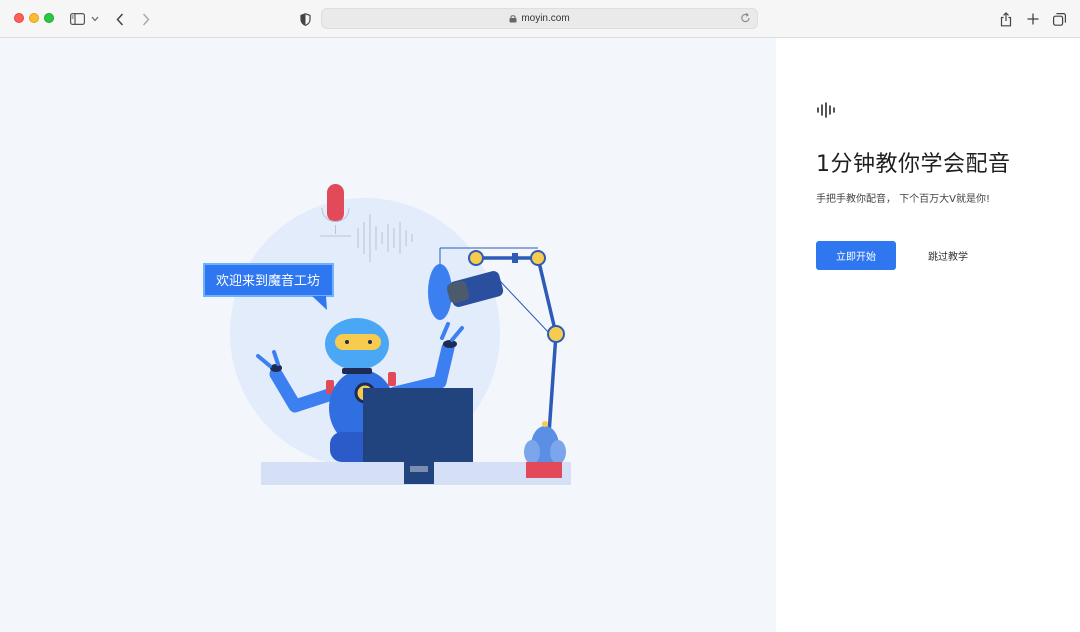  What do you see at coordinates (513, 19) in the screenshot?
I see `lock-icon` at bounding box center [513, 19].